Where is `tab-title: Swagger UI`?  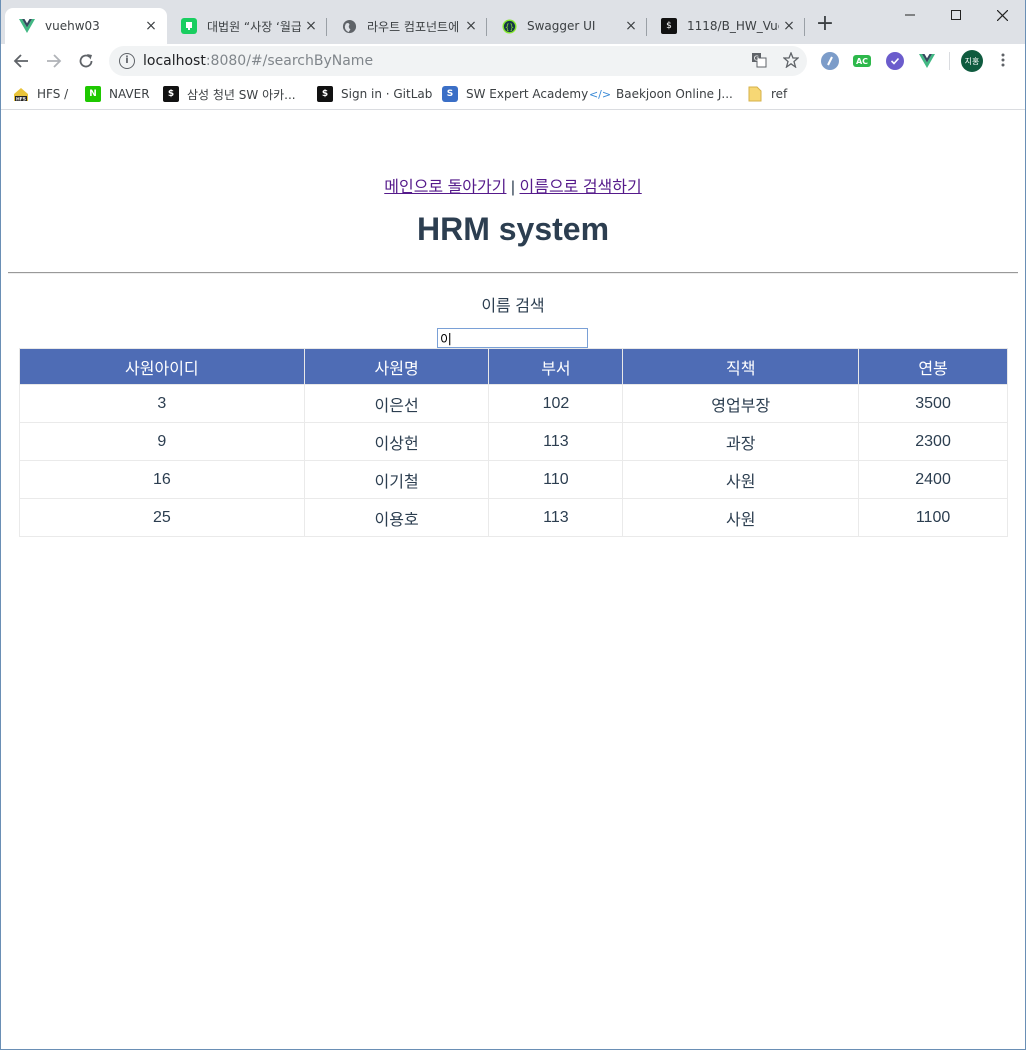
tab-title: Swagger UI is located at coordinates (561, 26).